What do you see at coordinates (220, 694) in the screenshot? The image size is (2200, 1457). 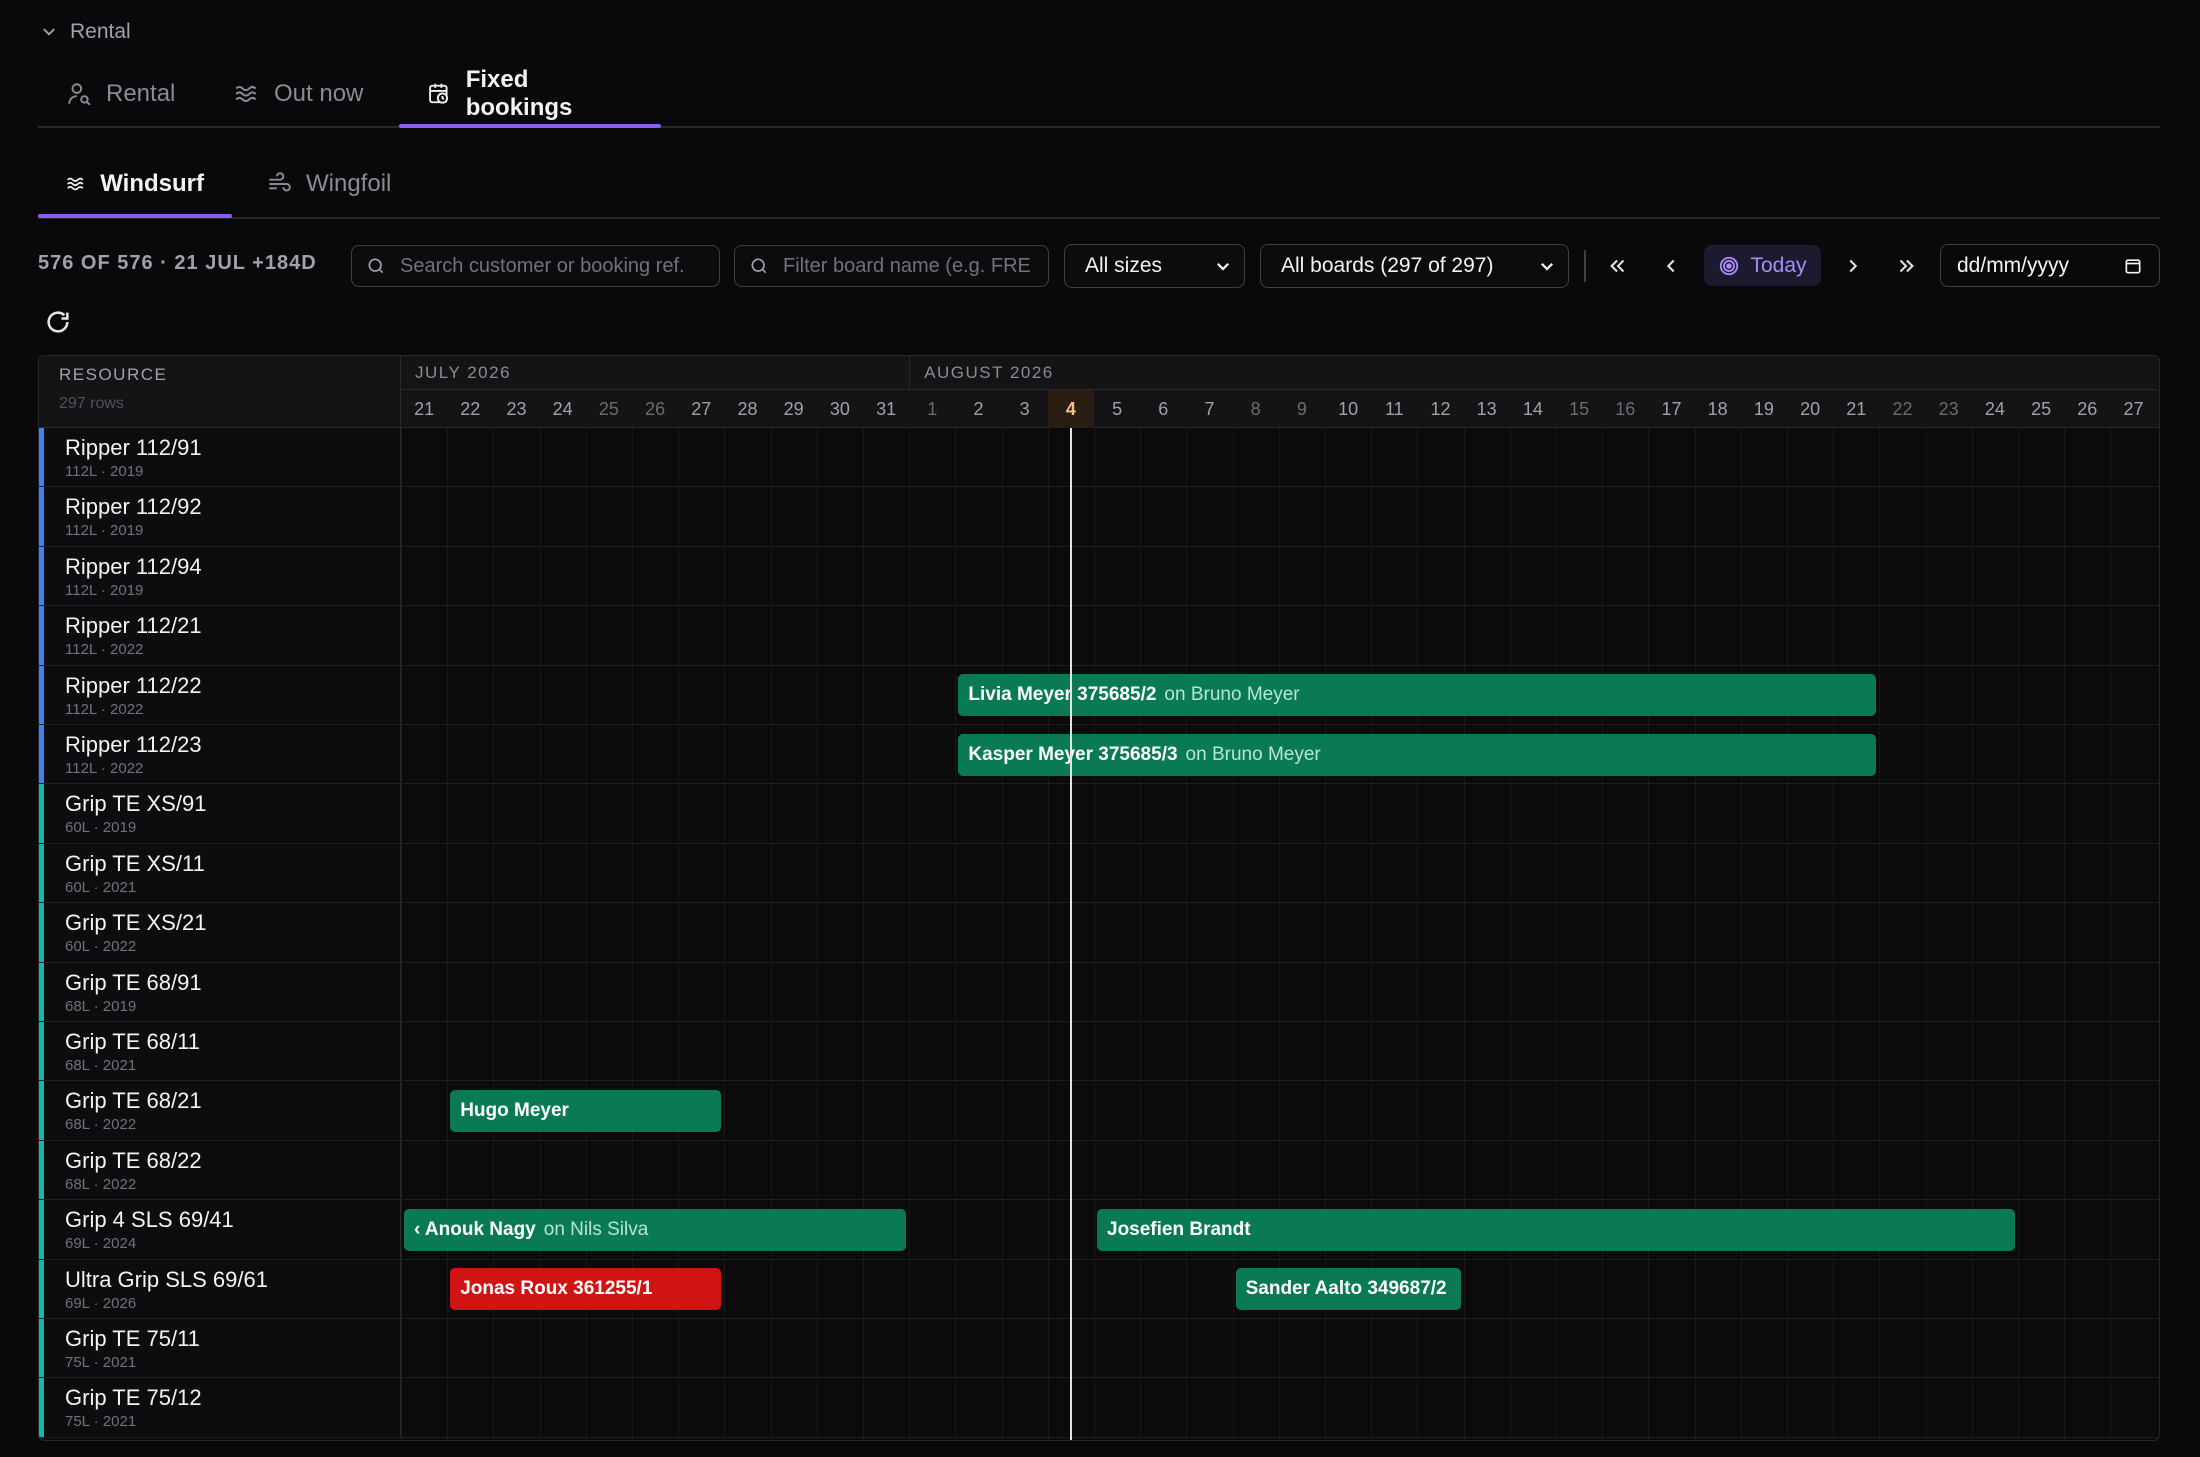 I see `resource-cell: Ripper 112/22 112L · 2022` at bounding box center [220, 694].